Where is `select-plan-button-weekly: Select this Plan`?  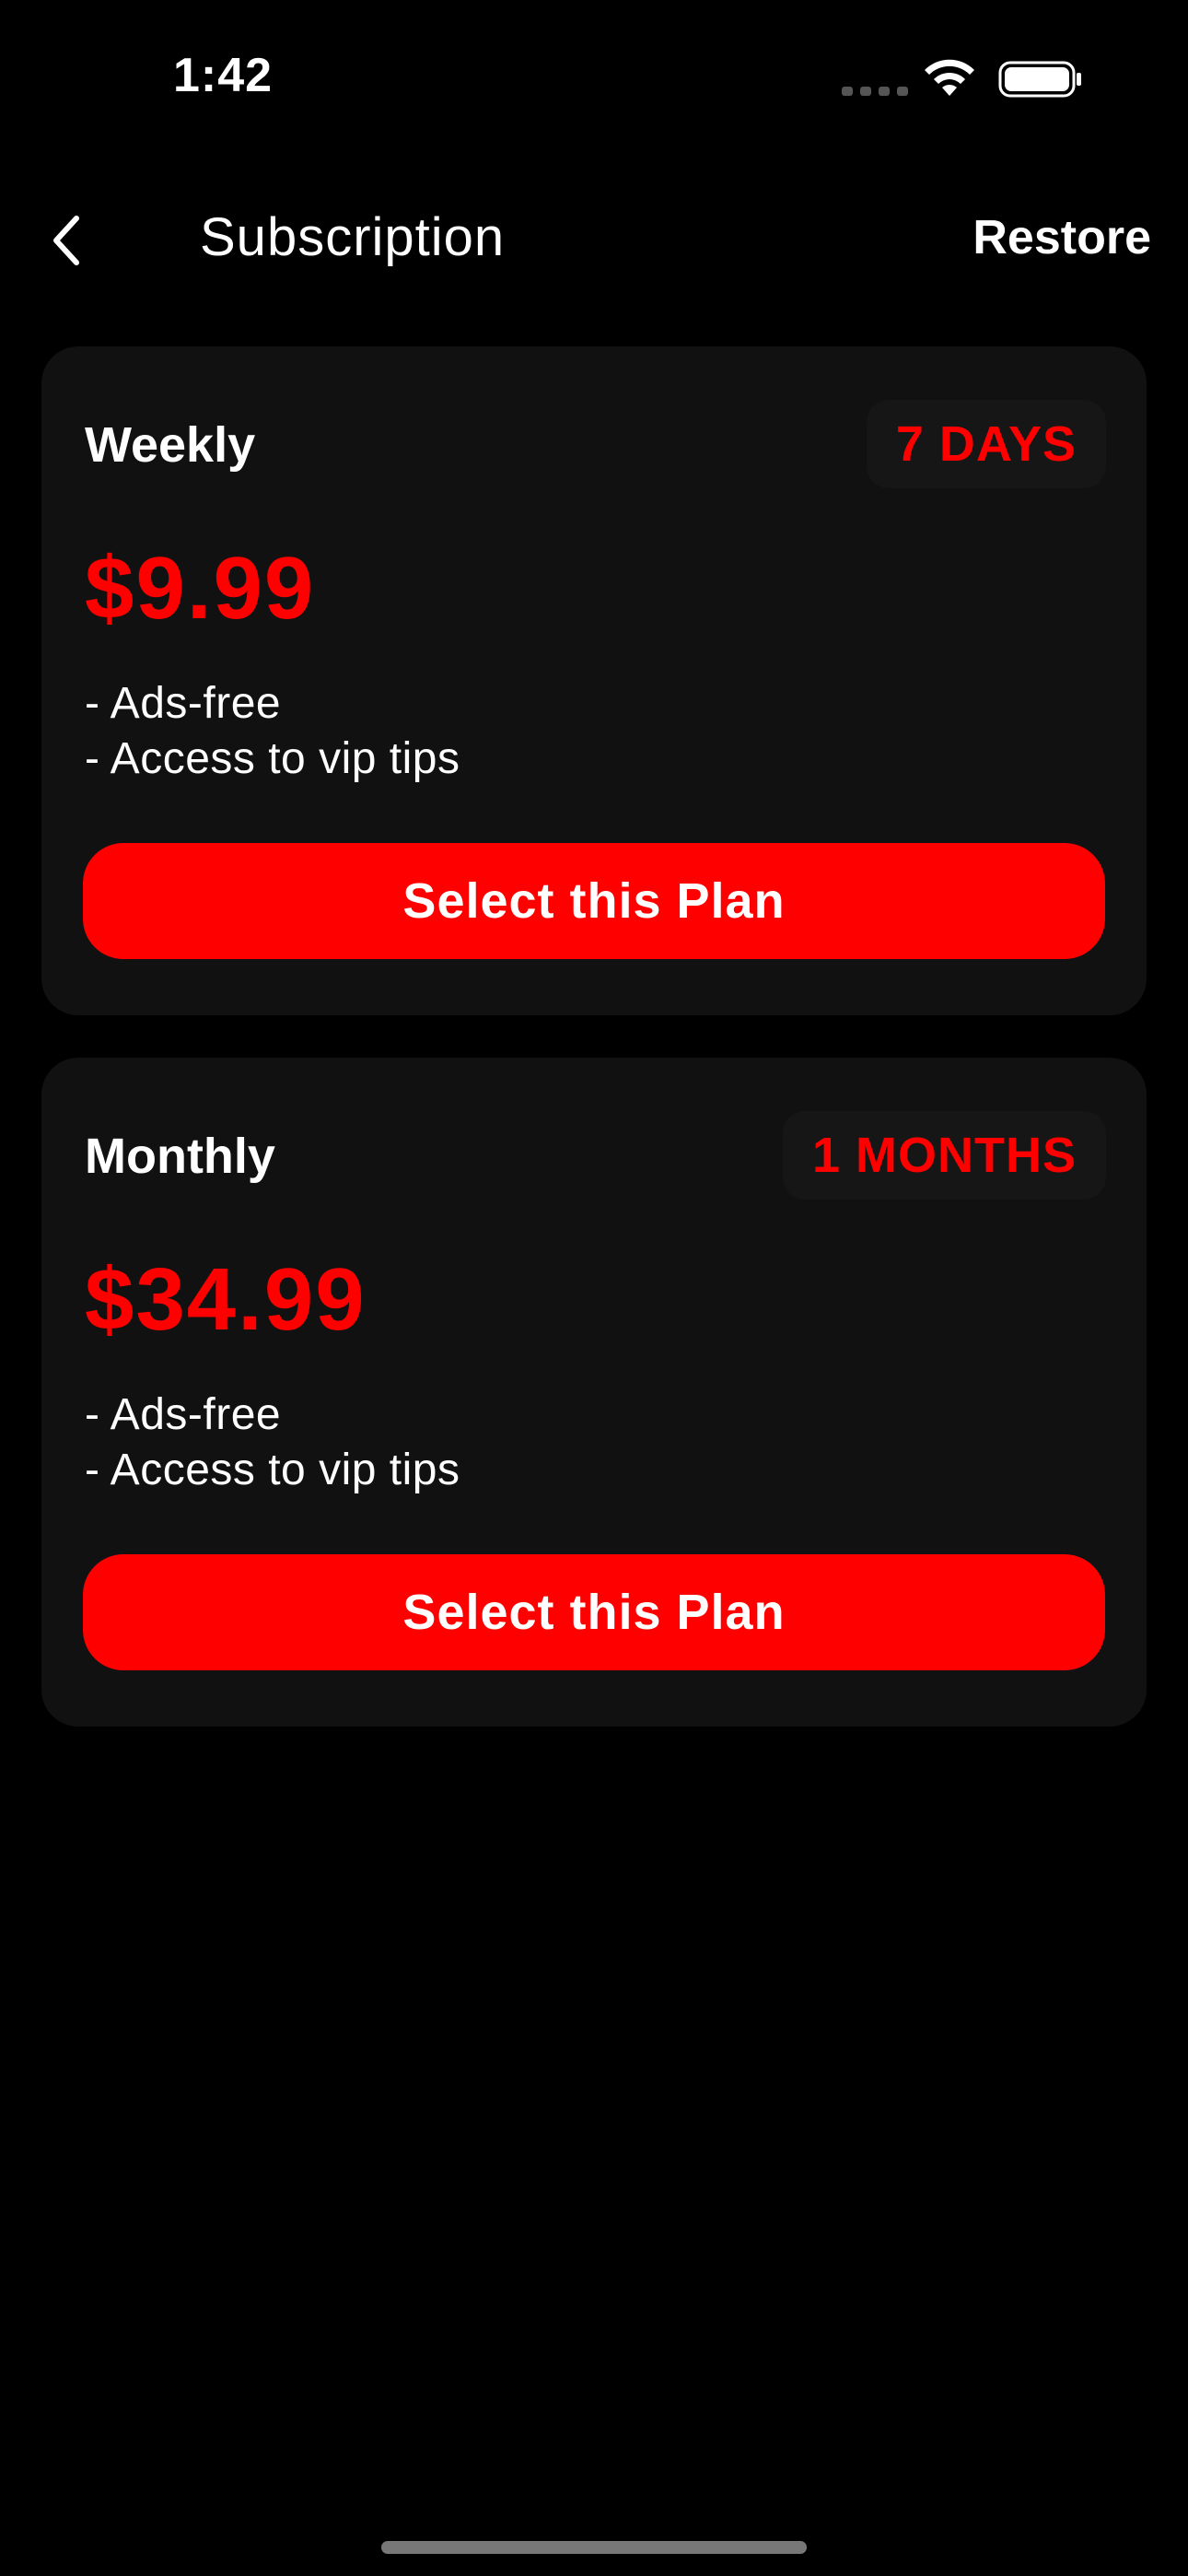
select-plan-button-weekly: Select this Plan is located at coordinates (594, 901).